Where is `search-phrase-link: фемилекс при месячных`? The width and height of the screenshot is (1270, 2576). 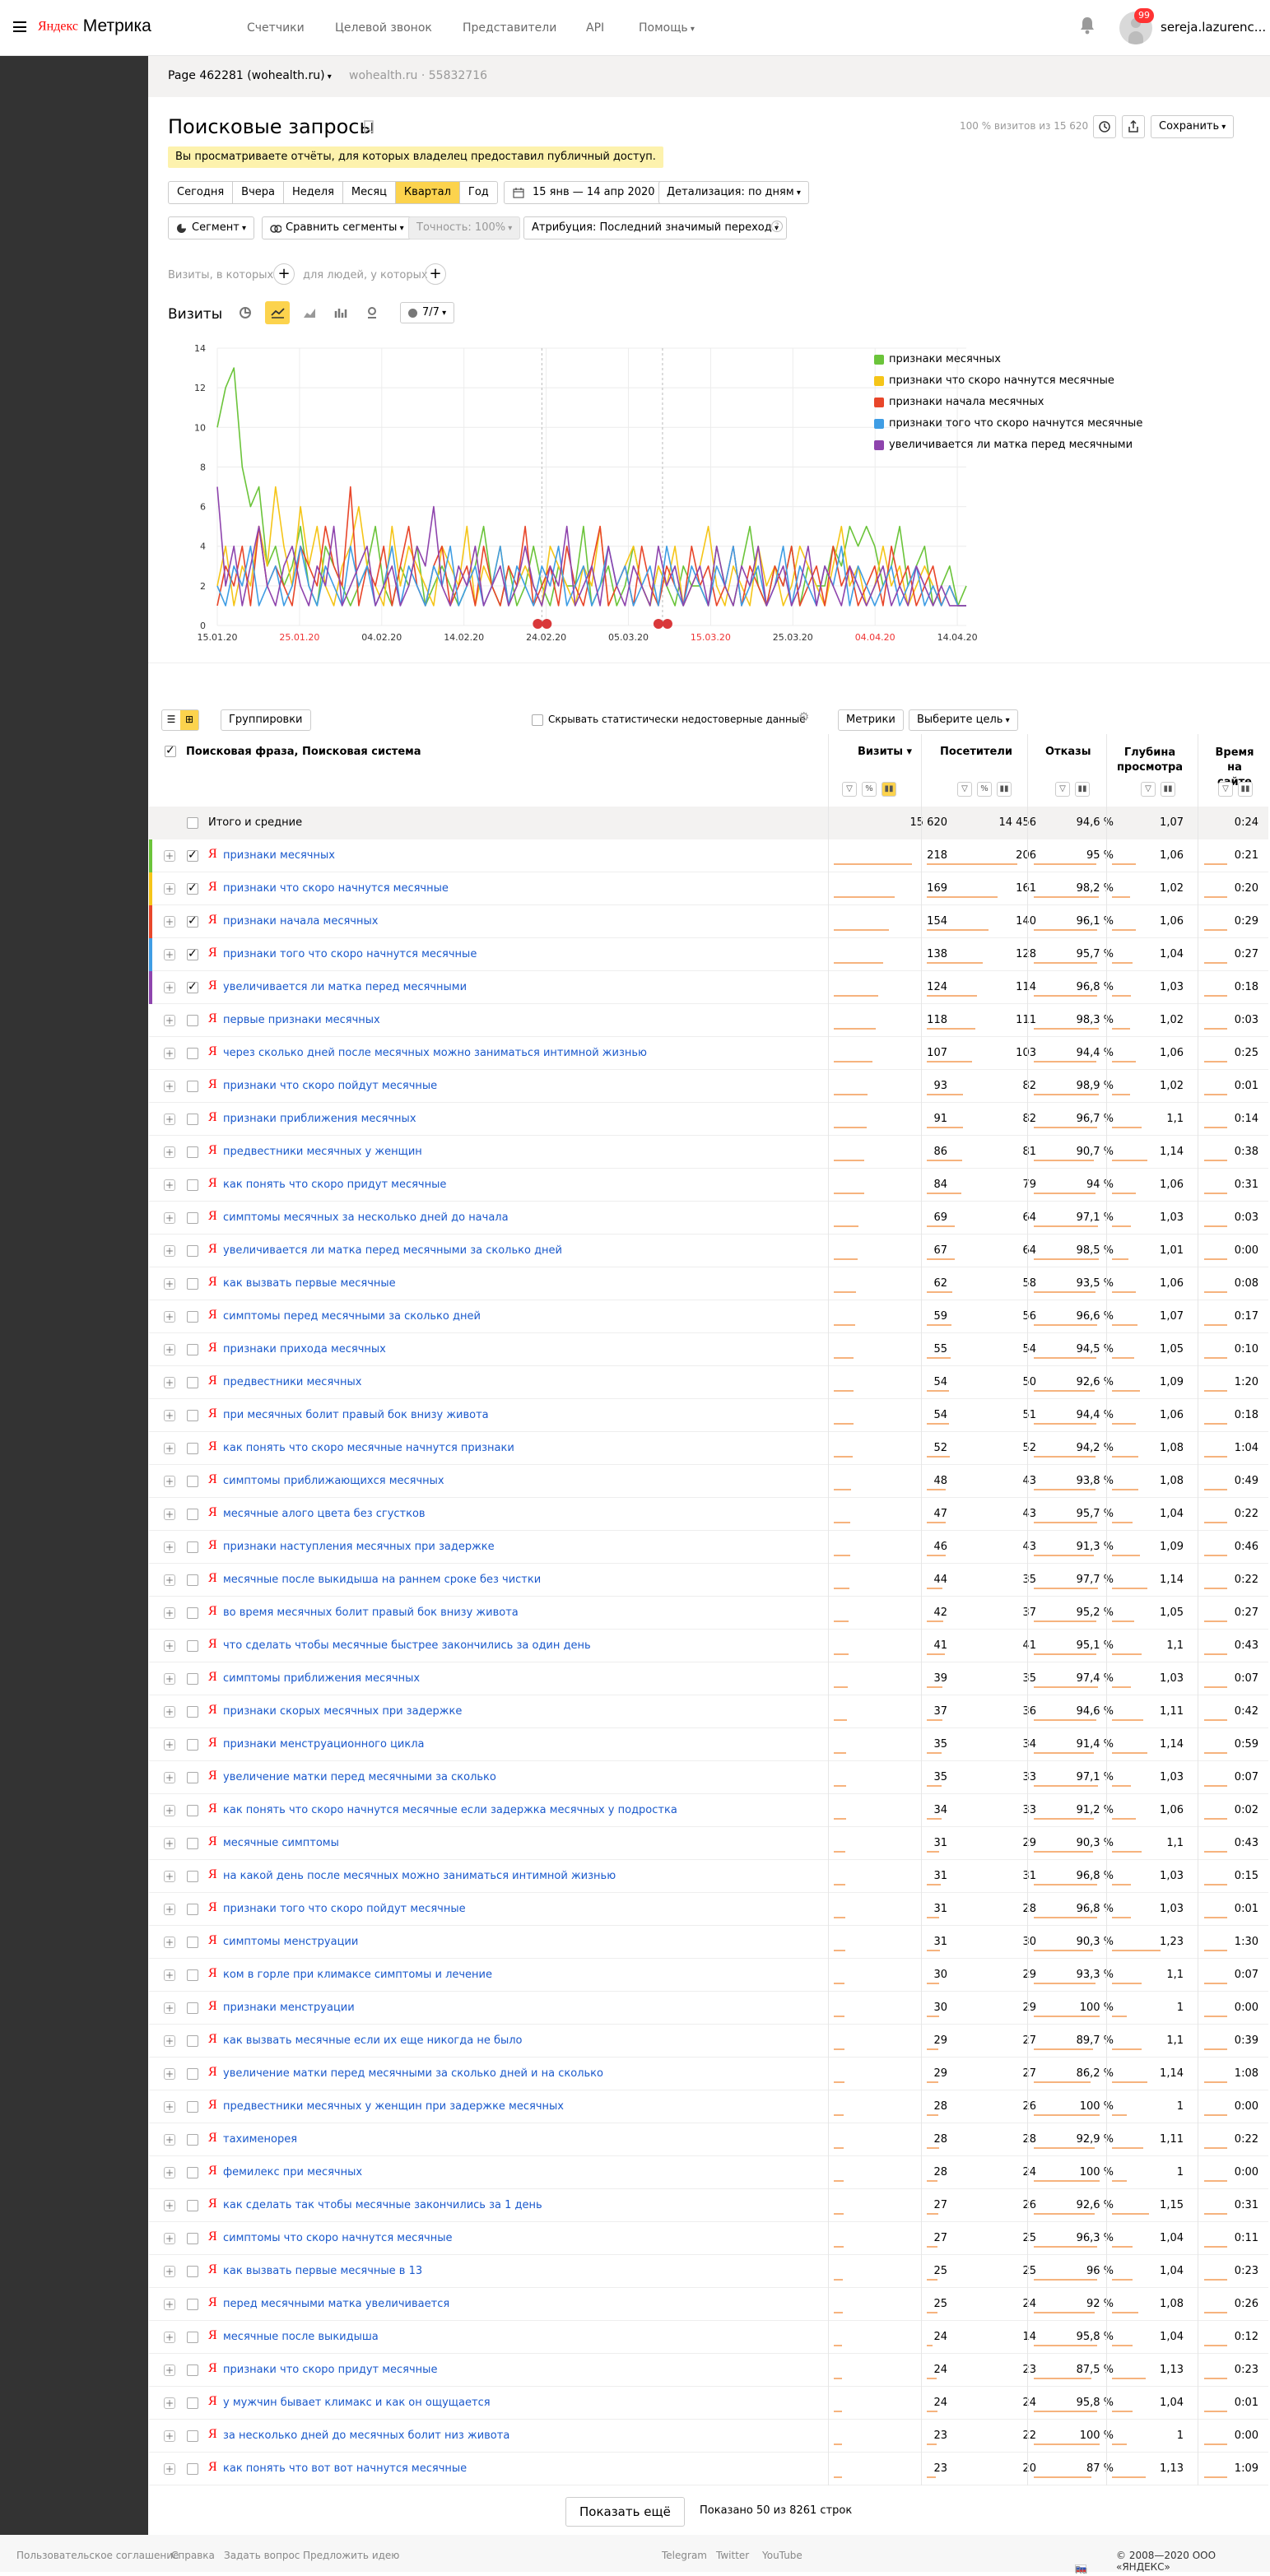 search-phrase-link: фемилекс при месячных is located at coordinates (293, 2172).